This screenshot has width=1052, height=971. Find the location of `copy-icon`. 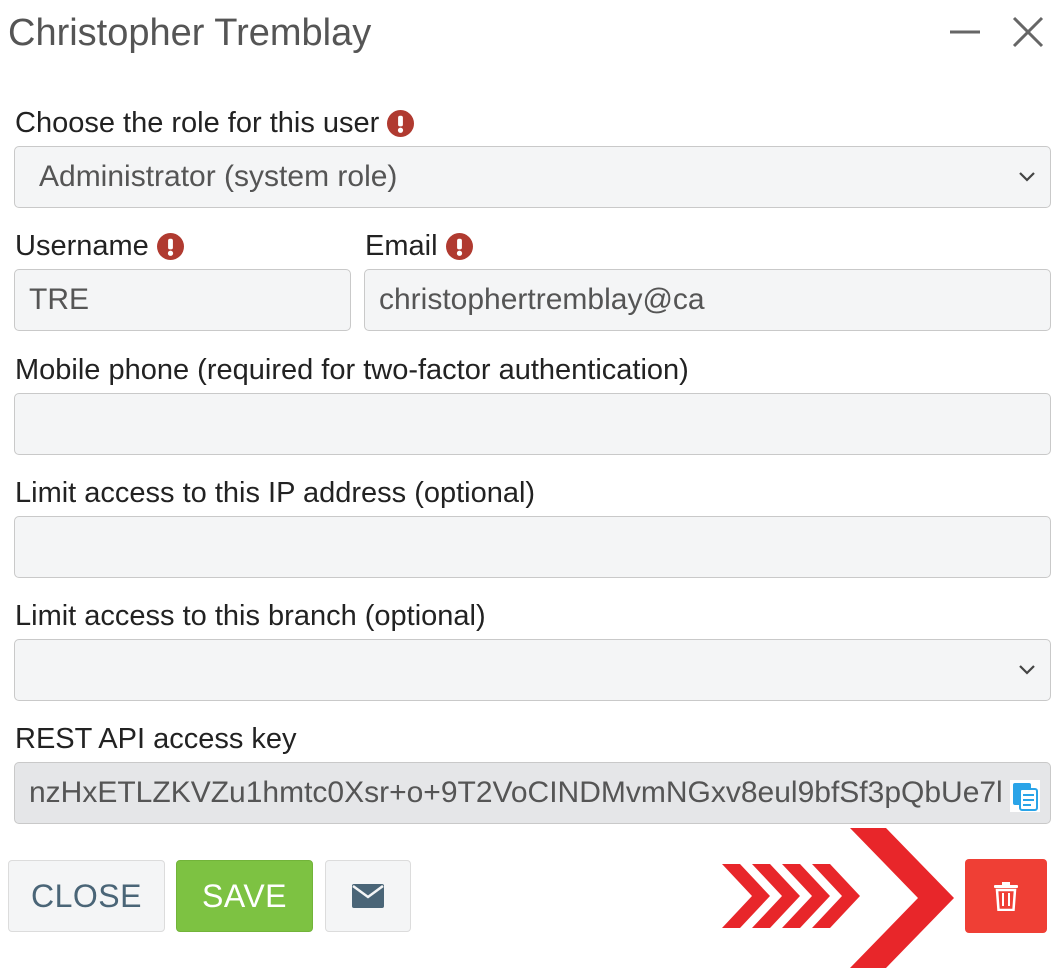

copy-icon is located at coordinates (1025, 796).